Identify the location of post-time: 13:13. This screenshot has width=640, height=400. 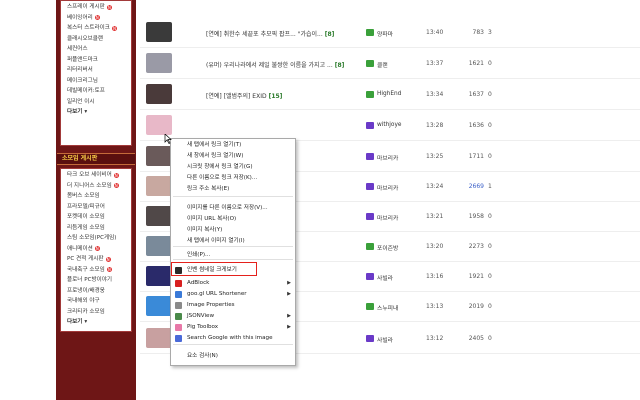
(435, 306).